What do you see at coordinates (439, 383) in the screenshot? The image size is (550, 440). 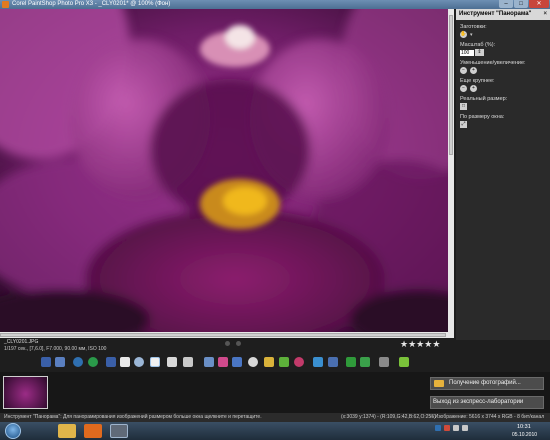 I see `folder-icon` at bounding box center [439, 383].